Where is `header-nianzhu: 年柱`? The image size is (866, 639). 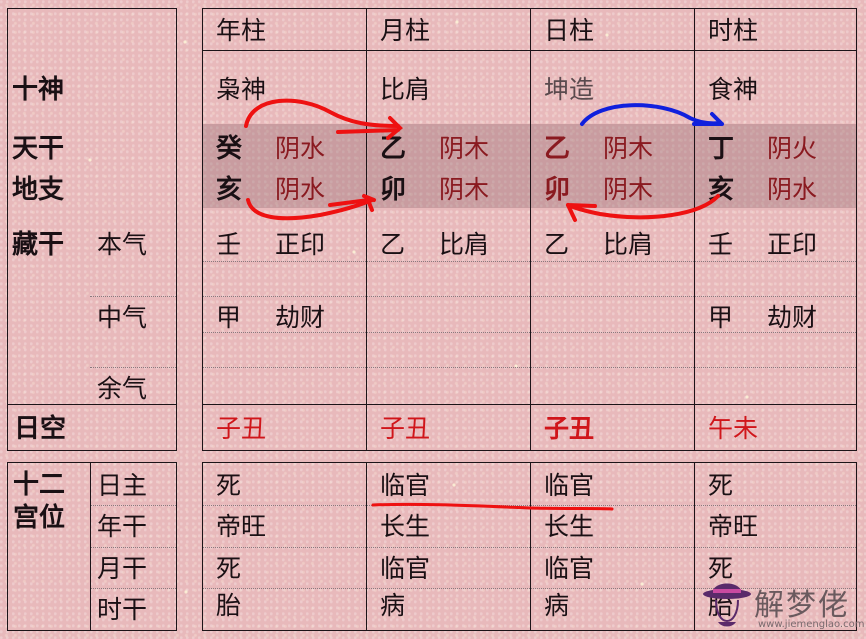 header-nianzhu: 年柱 is located at coordinates (241, 30).